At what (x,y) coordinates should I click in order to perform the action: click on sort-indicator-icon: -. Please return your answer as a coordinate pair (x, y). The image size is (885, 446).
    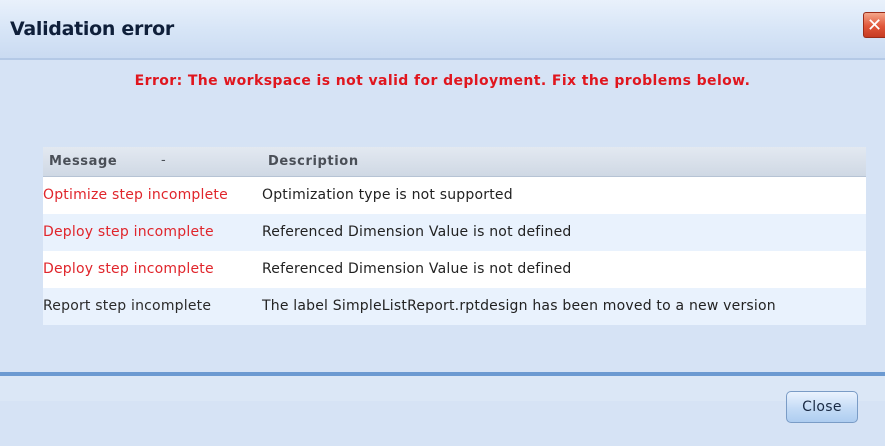
    Looking at the image, I should click on (163, 160).